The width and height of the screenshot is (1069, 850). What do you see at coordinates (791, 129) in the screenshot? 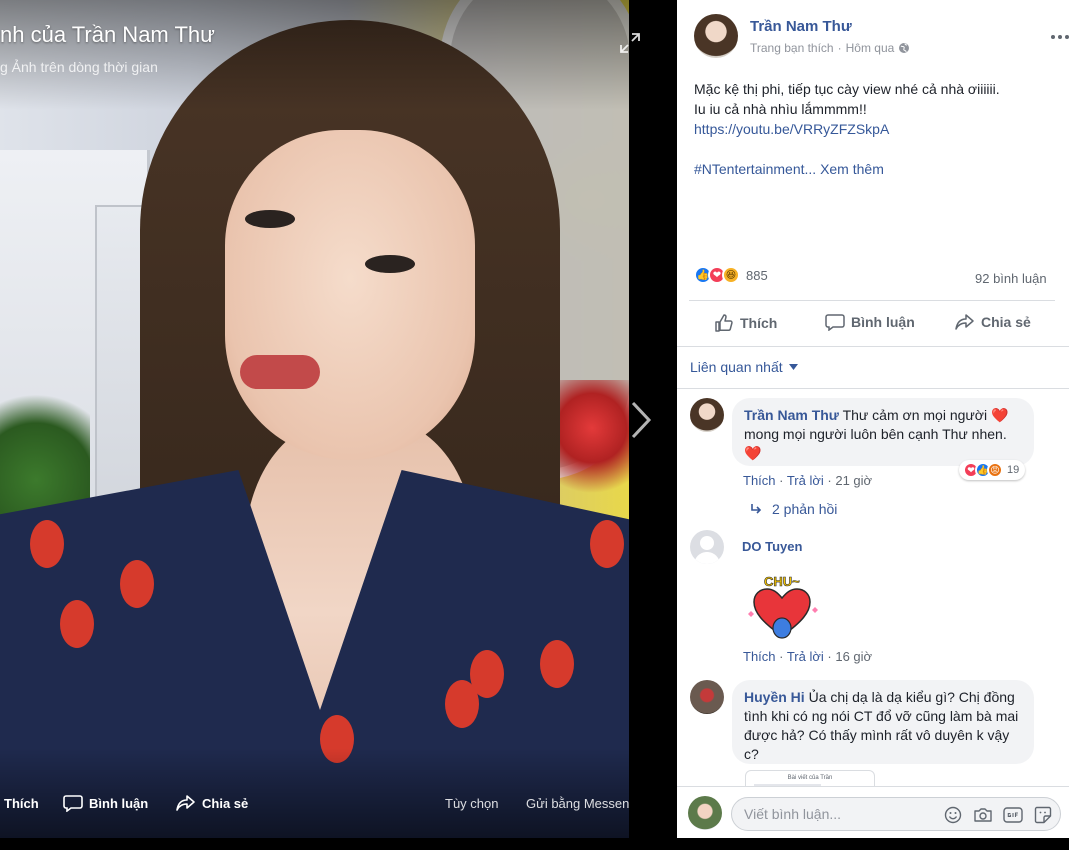
I see `post-link: https://youtu.be/VRRyZFZSkpA` at bounding box center [791, 129].